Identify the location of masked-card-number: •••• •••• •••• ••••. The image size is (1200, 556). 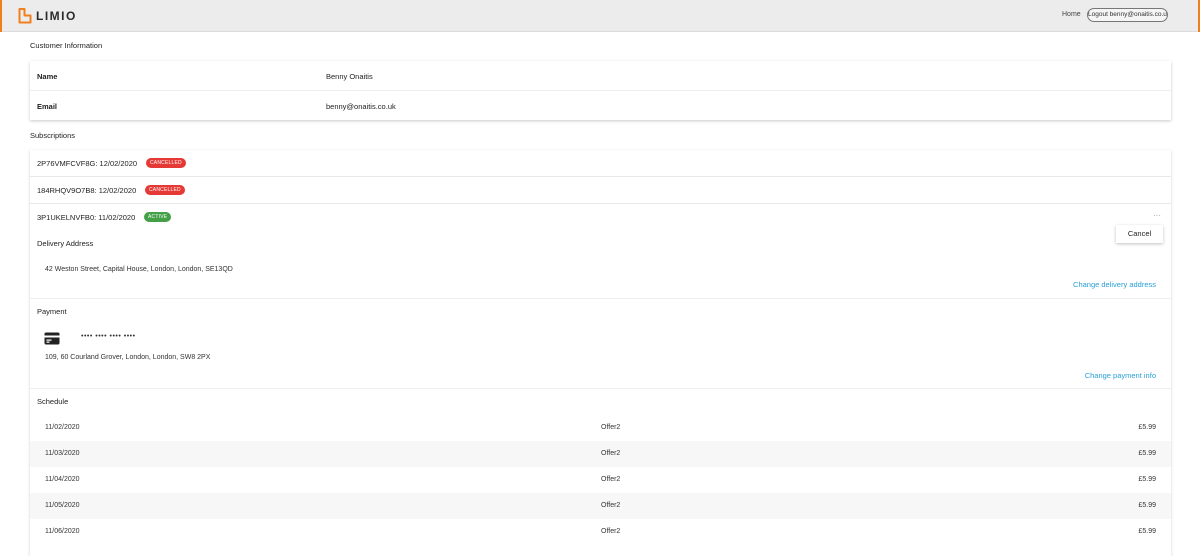
(108, 336).